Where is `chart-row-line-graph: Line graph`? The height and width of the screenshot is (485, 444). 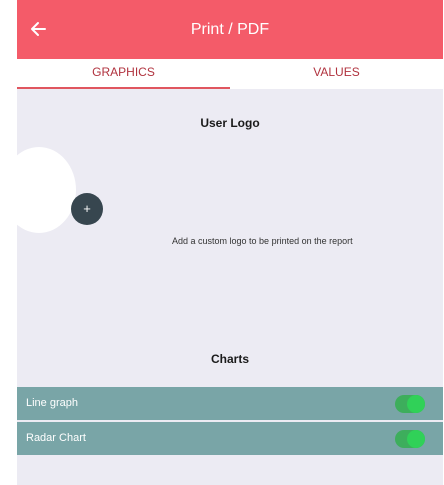
chart-row-line-graph: Line graph is located at coordinates (230, 403).